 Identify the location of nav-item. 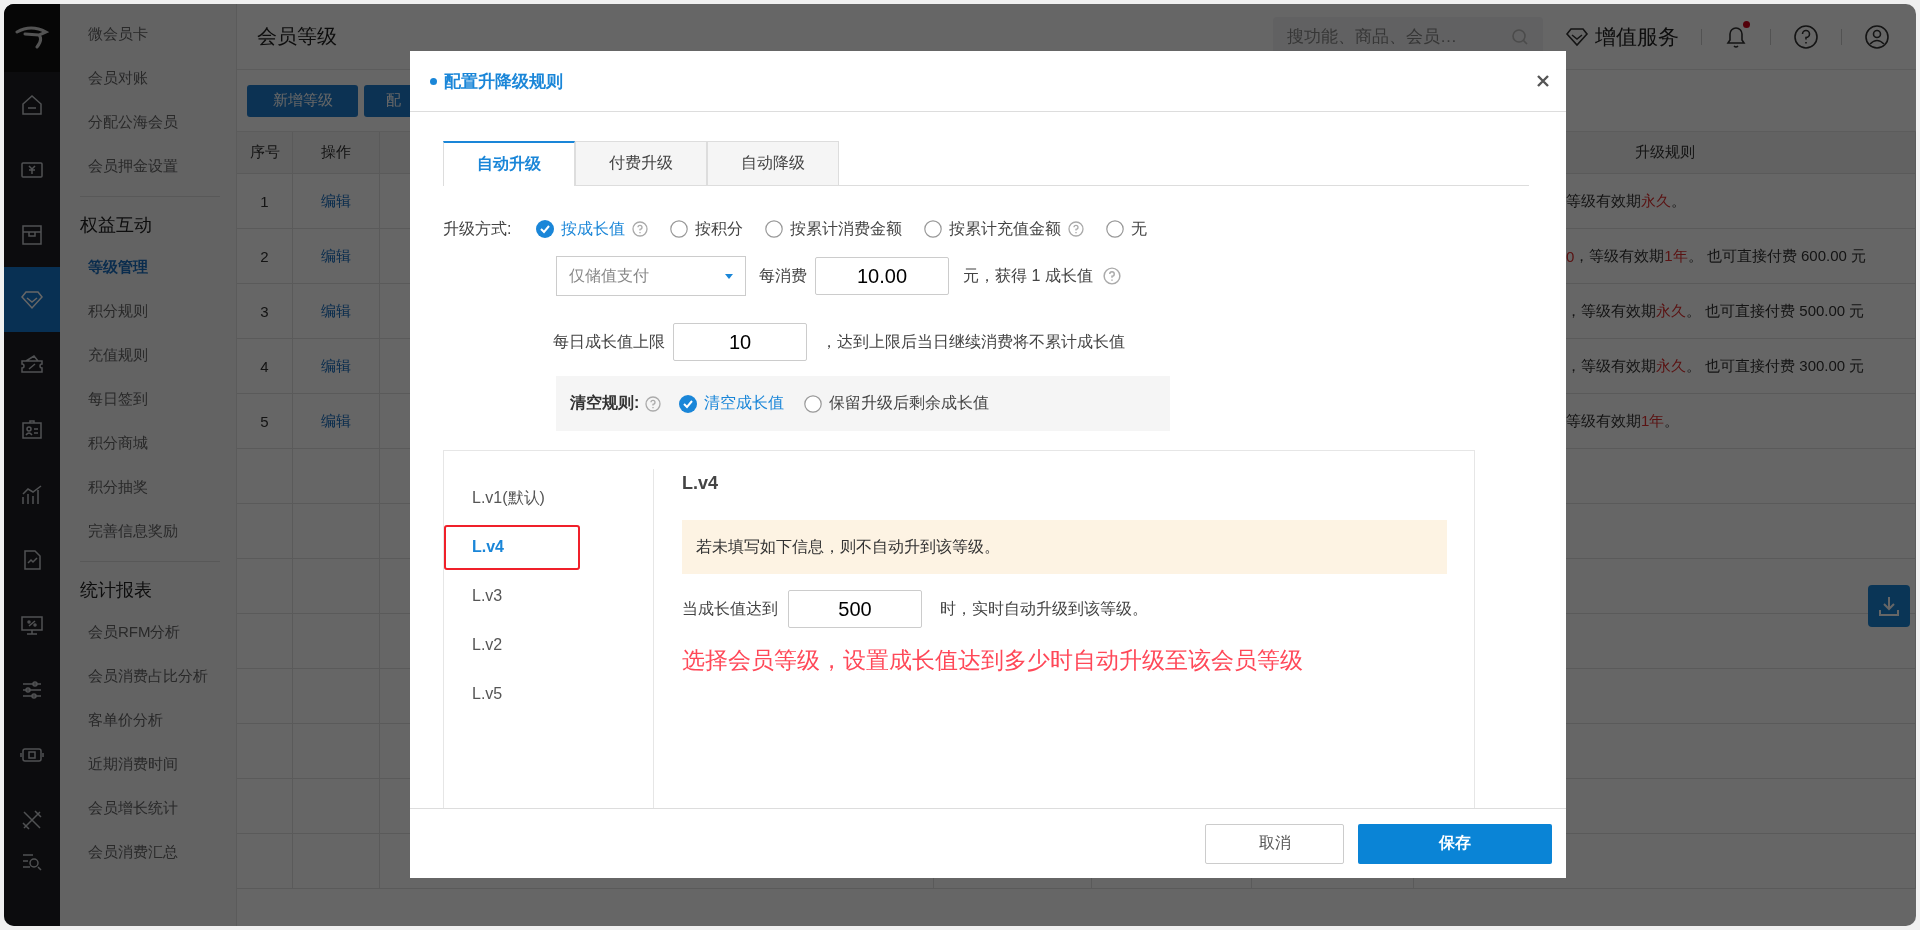
(32, 299).